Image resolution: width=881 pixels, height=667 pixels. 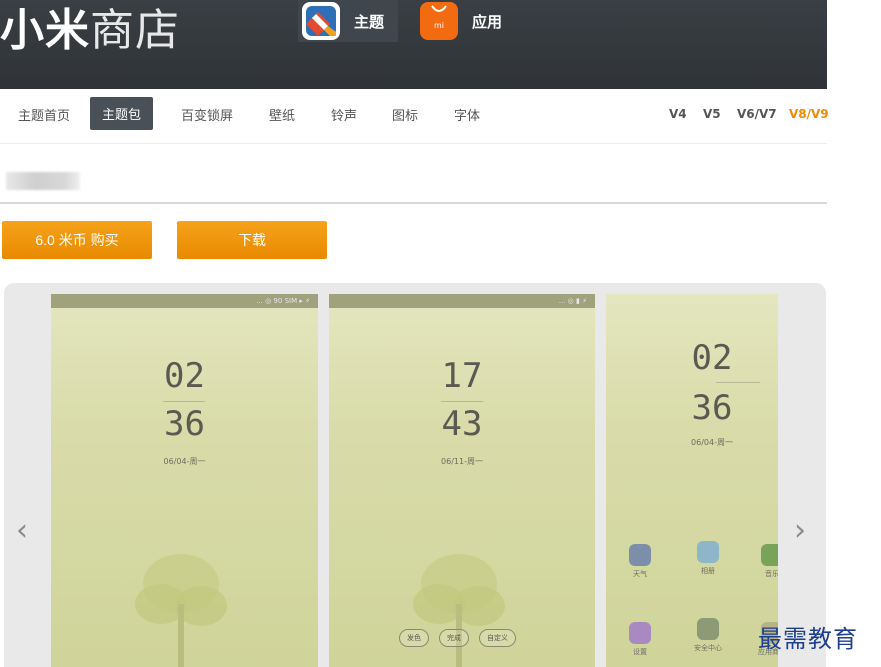 I want to click on store-header: 小米商店 主题 mi 应用, so click(x=413, y=44).